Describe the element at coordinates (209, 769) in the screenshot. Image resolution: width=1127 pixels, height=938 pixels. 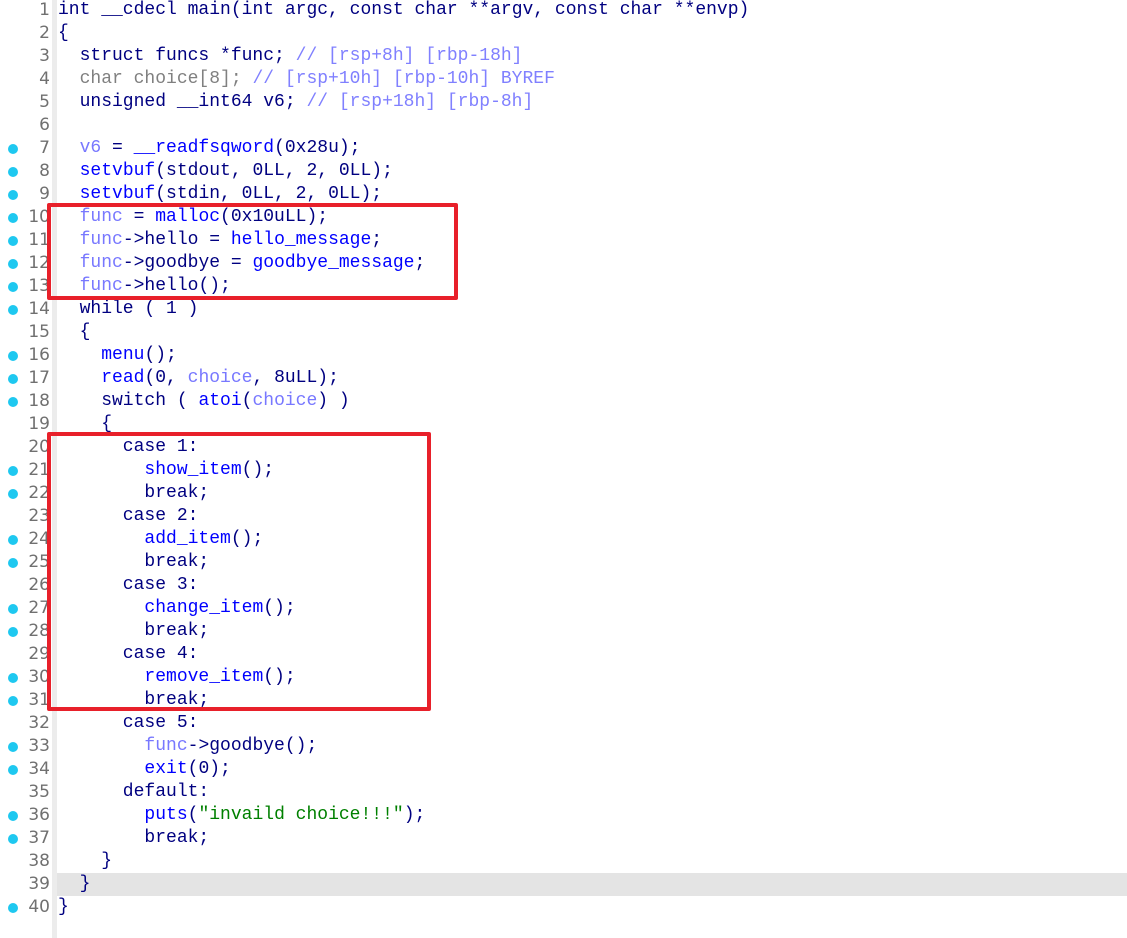
I see `code-token: (0);` at that location.